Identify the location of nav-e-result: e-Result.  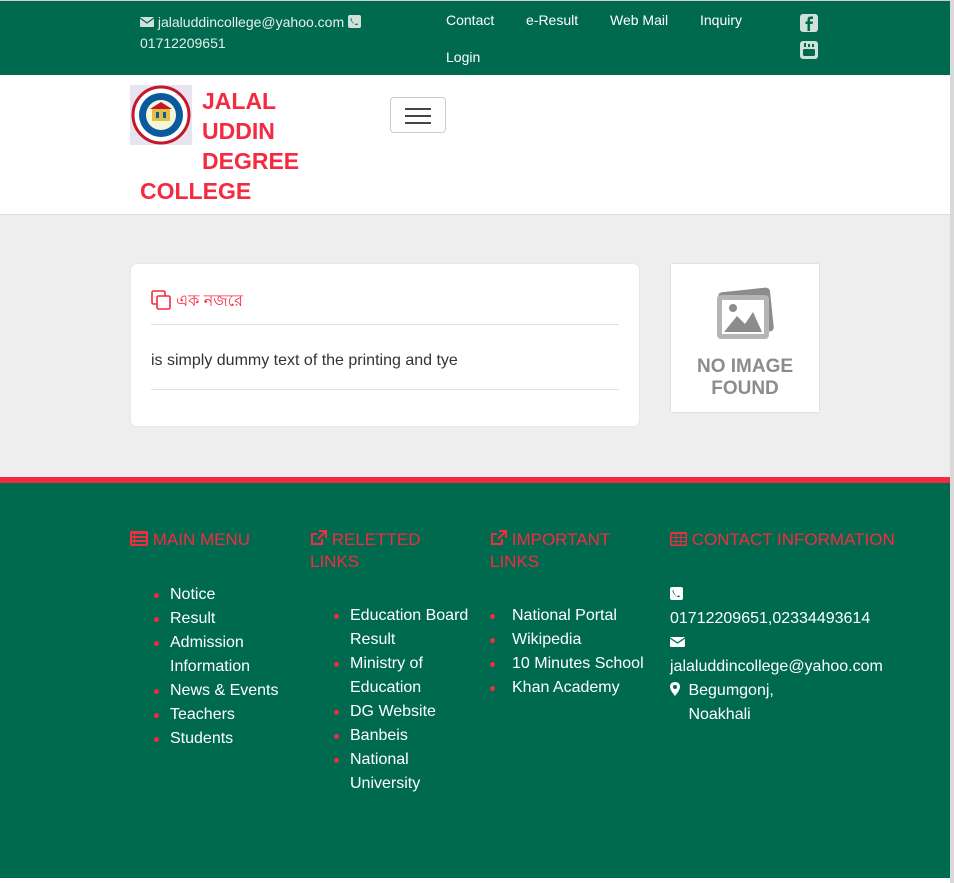
(552, 20).